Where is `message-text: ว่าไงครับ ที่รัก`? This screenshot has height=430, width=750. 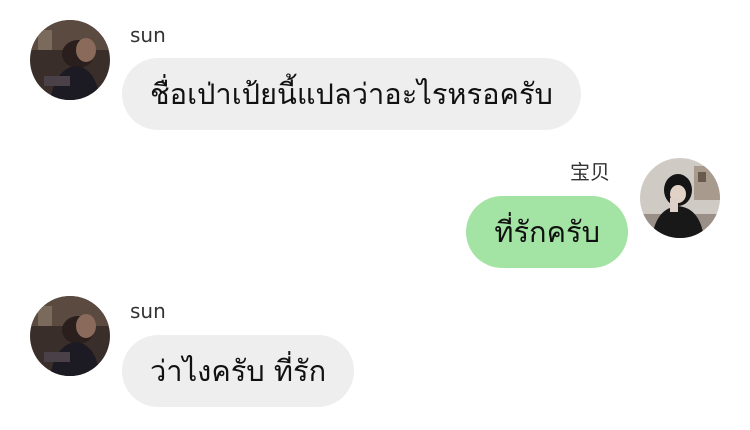
message-text: ว่าไงครับ ที่รัก is located at coordinates (238, 371).